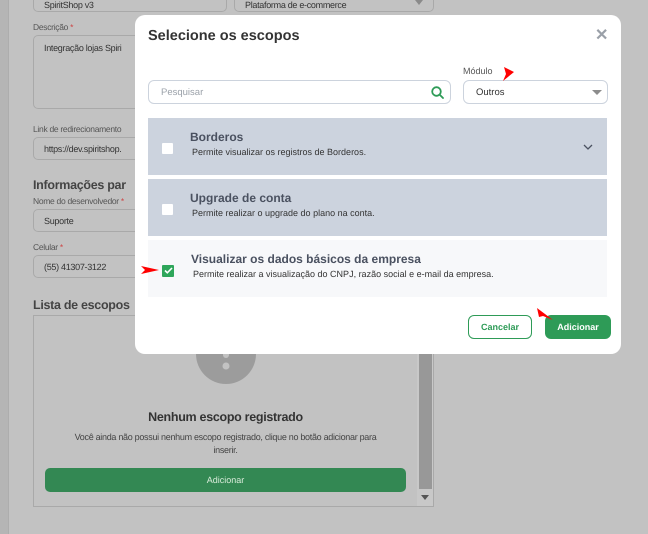 The image size is (648, 534). I want to click on empty-state-text: Você ainda não possui nenhum escopo registrado, clique no botão adicionar para inserir., so click(226, 444).